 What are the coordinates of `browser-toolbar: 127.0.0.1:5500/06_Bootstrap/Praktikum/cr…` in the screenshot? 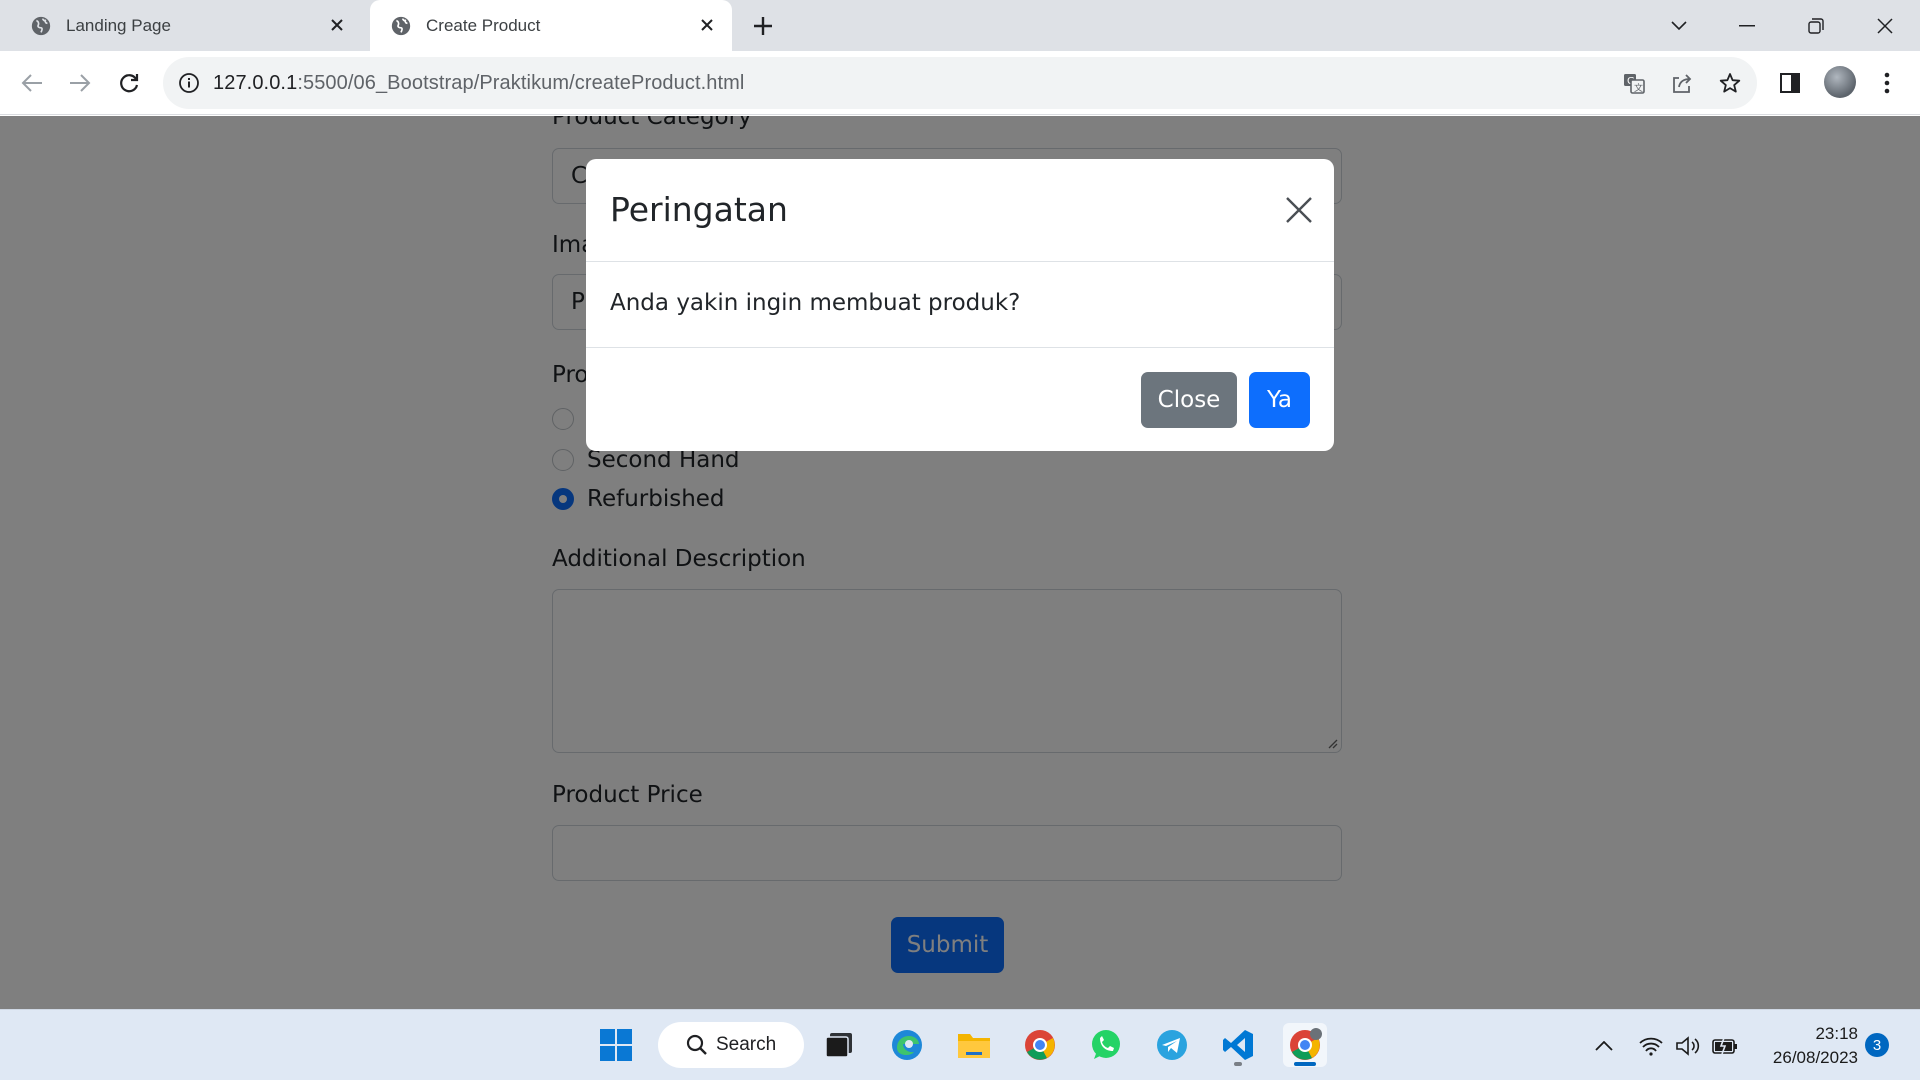 It's located at (960, 83).